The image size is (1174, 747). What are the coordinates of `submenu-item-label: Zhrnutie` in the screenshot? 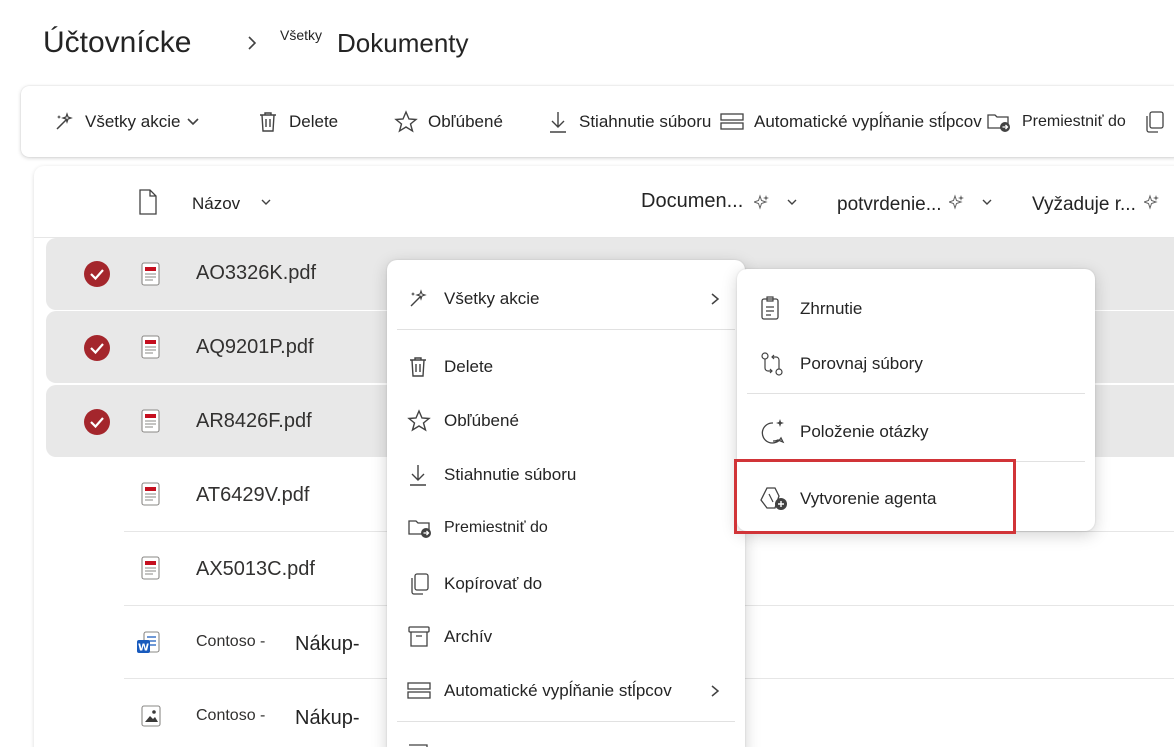 It's located at (831, 308).